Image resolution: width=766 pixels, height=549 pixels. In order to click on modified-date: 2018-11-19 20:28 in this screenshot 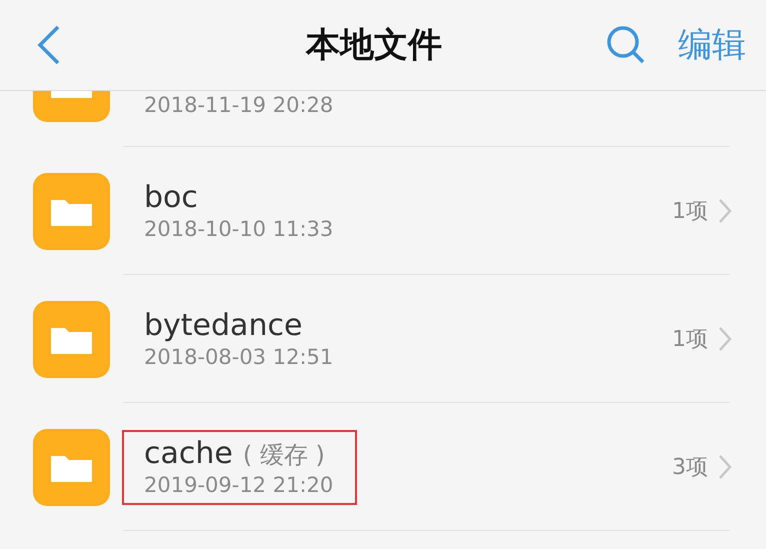, I will do `click(239, 105)`.